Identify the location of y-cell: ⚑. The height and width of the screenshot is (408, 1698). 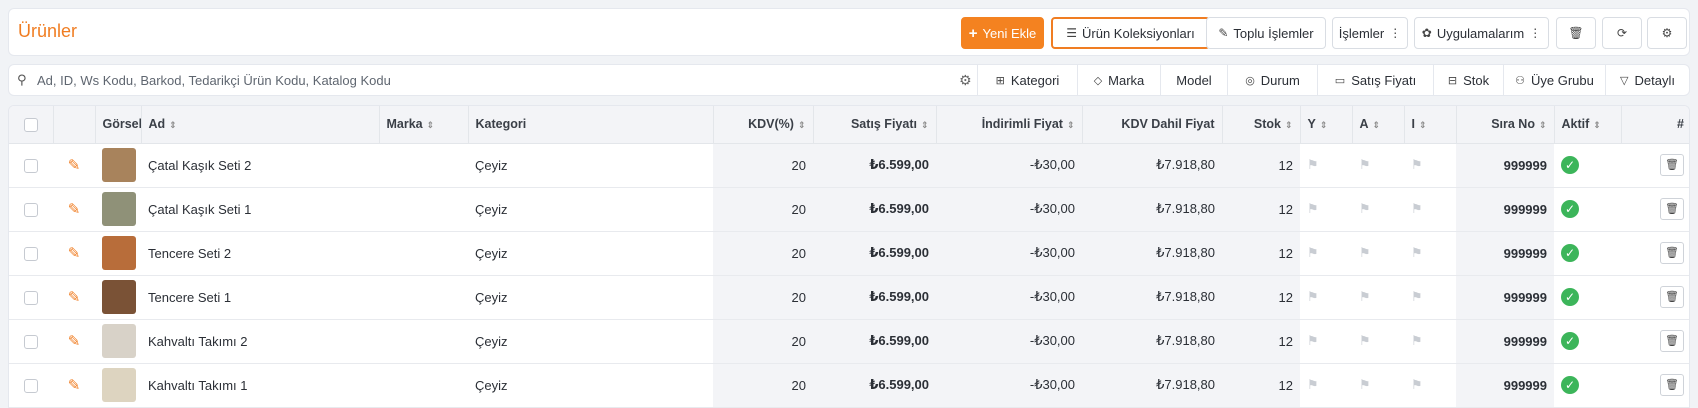
(1326, 297).